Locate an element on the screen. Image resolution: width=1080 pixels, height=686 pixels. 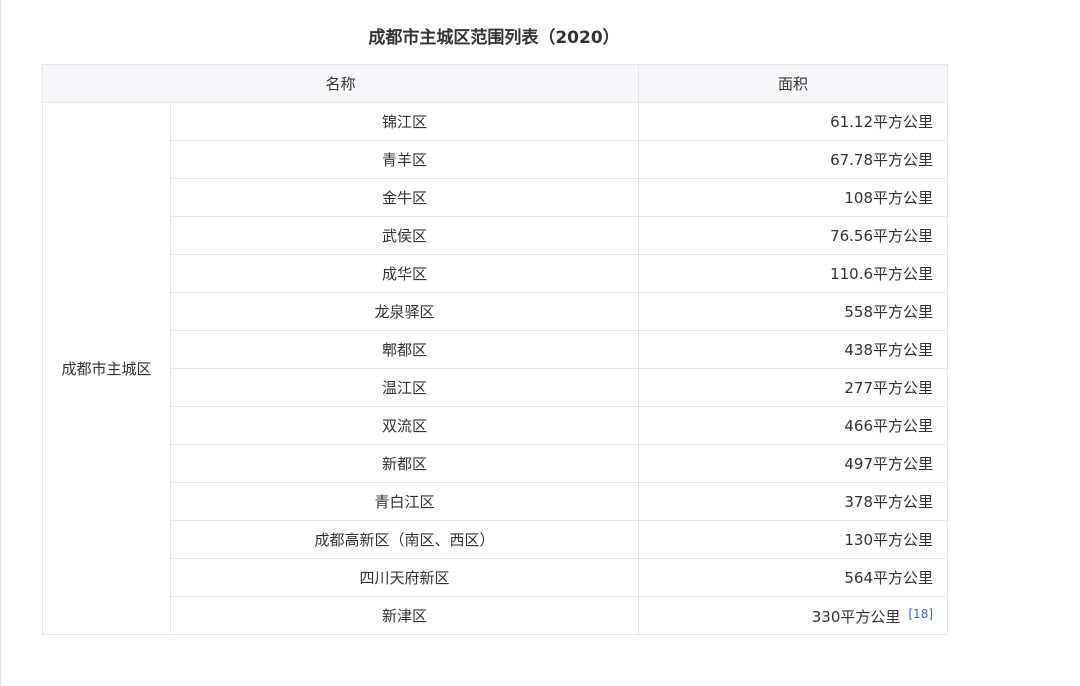
area-value: 564平方公里 is located at coordinates (889, 577).